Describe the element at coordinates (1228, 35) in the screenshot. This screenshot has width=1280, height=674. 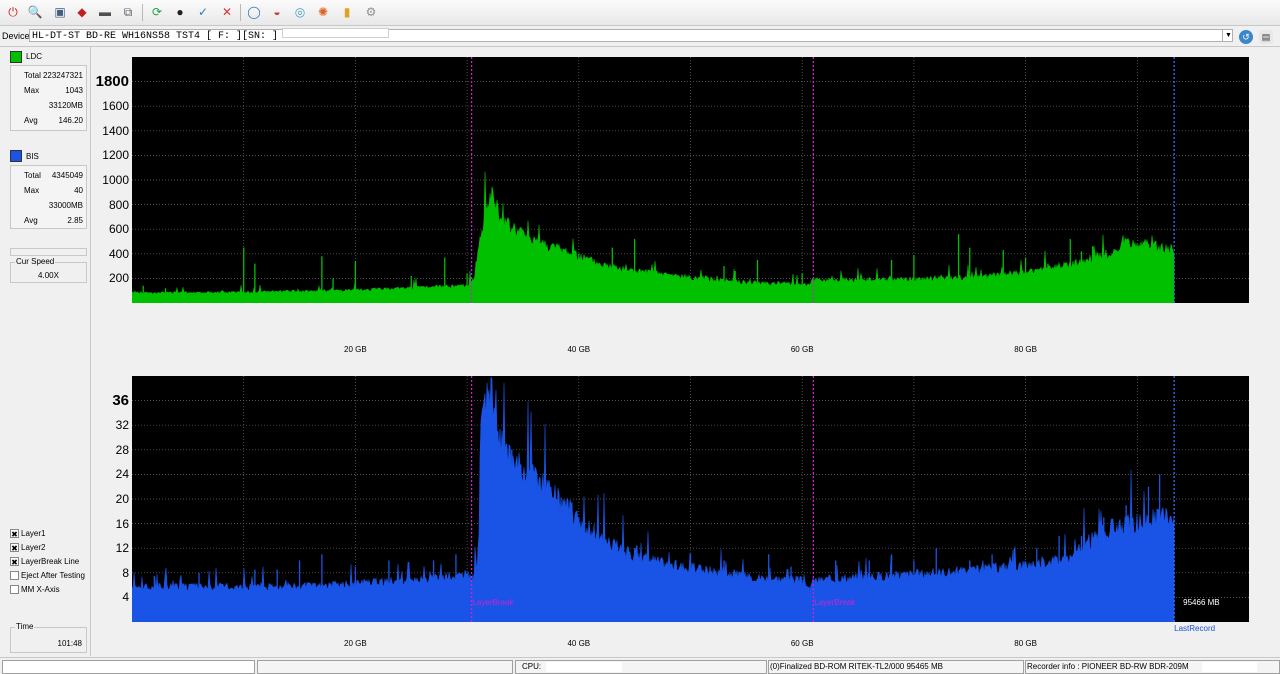
I see `chevron-down-icon: ▼` at that location.